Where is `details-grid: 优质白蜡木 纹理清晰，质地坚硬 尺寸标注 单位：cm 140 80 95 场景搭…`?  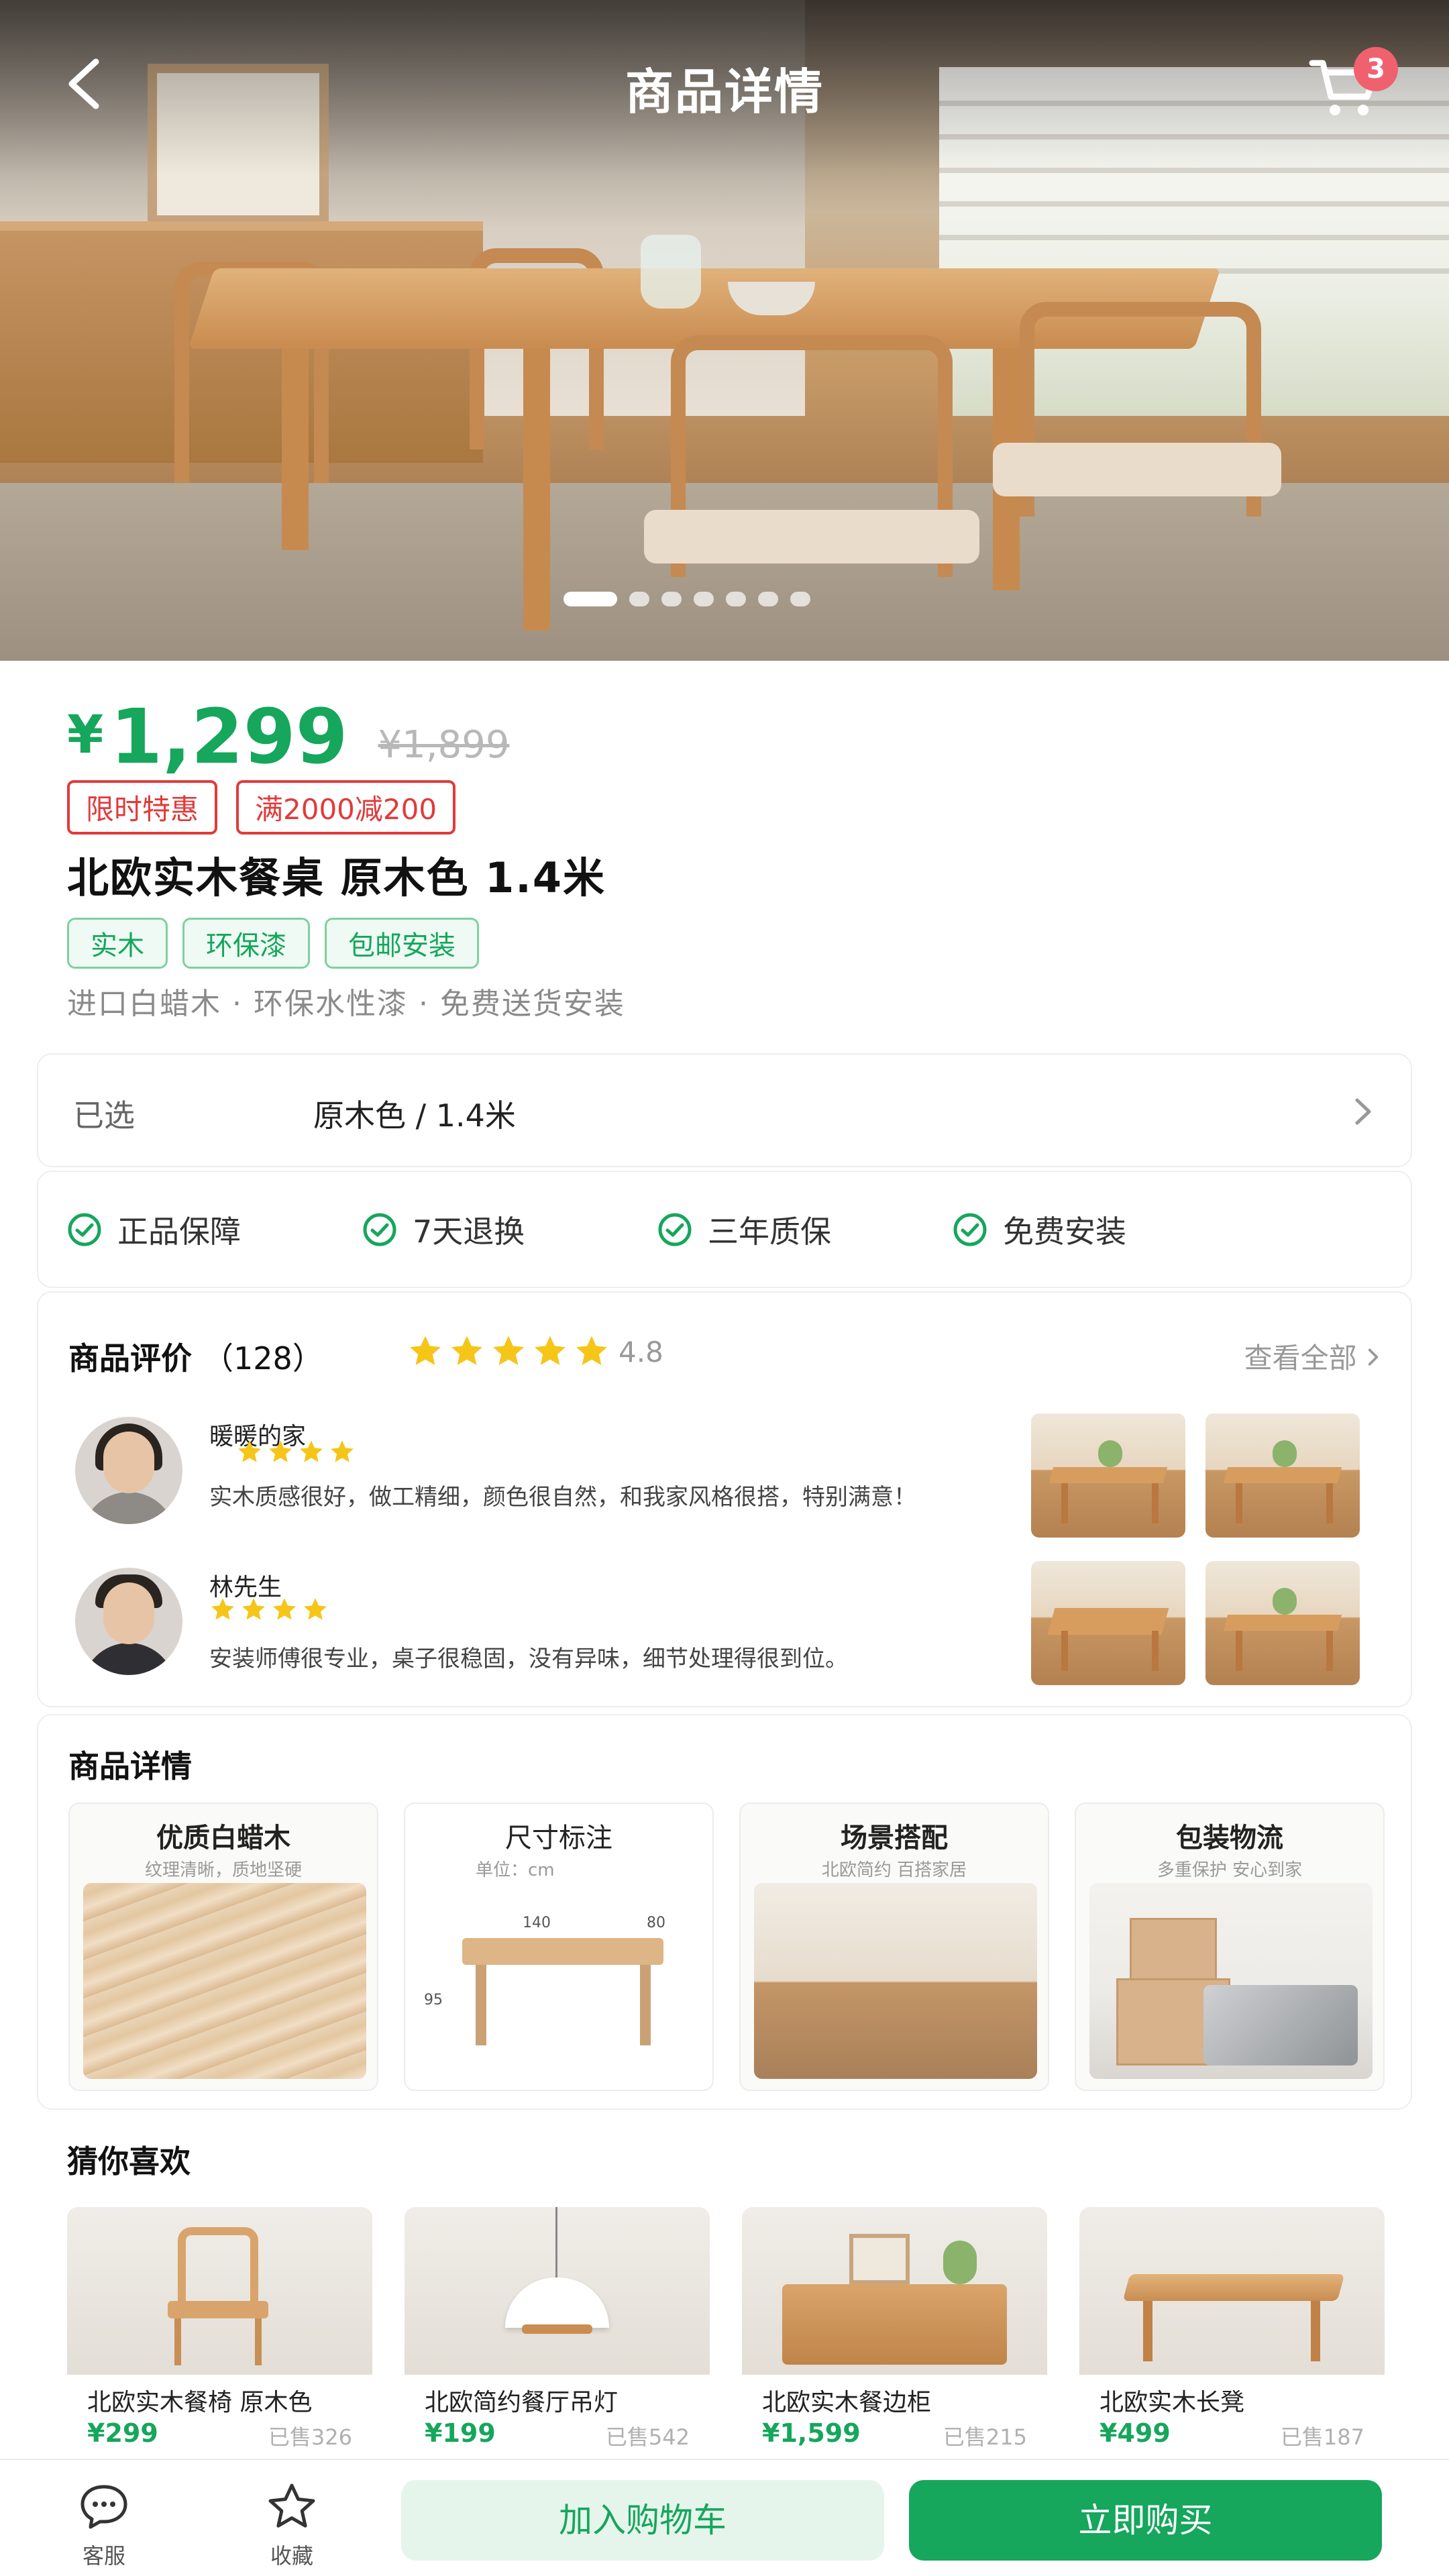 details-grid: 优质白蜡木 纹理清晰，质地坚硬 尺寸标注 单位：cm 140 80 95 场景搭… is located at coordinates (726, 1947).